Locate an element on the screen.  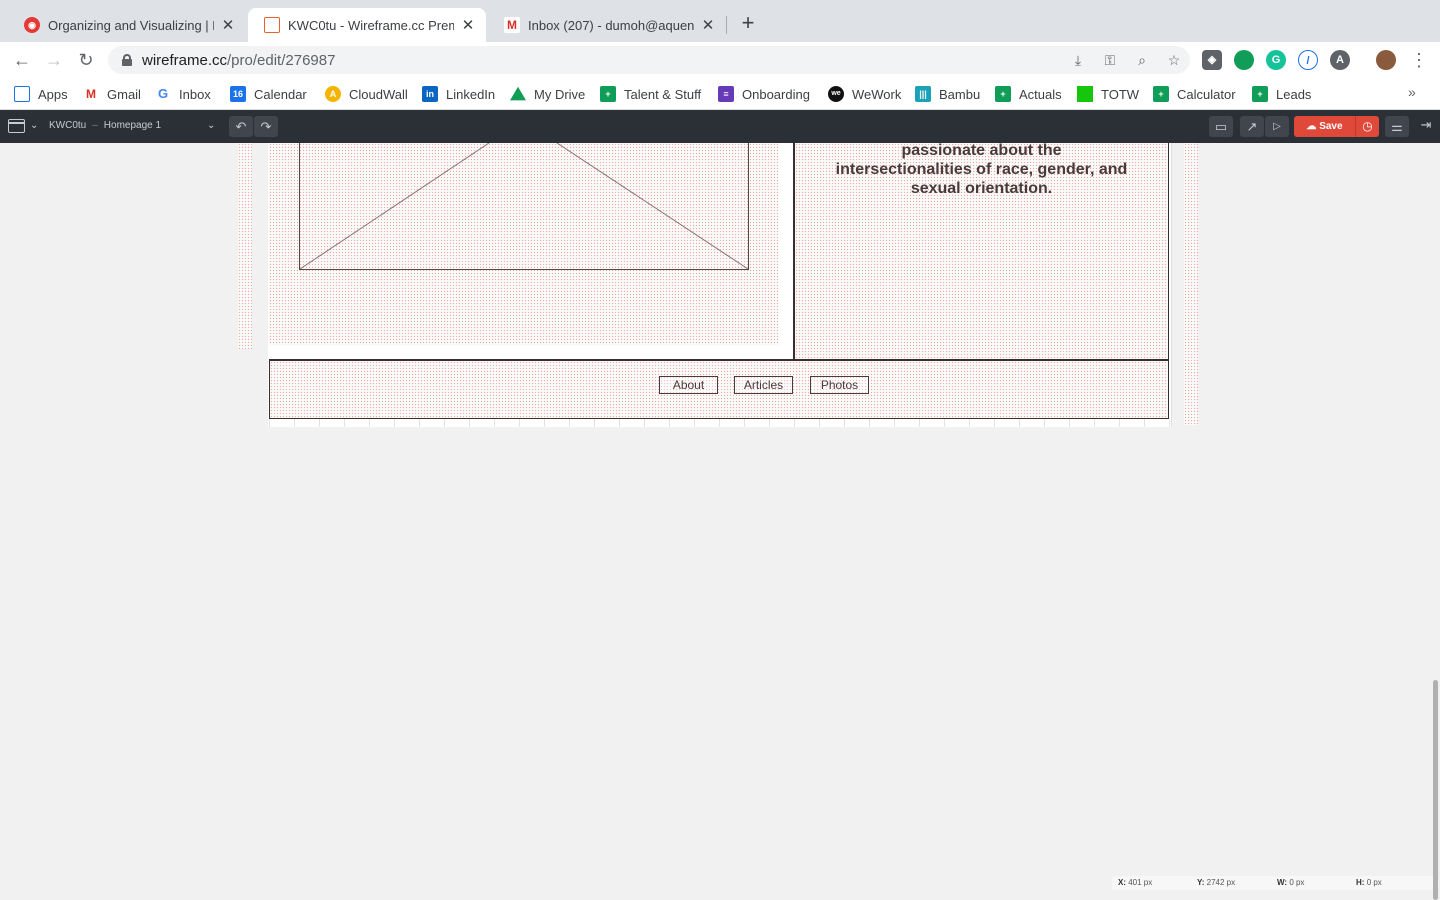
w-value: 0 px is located at coordinates (1297, 882).